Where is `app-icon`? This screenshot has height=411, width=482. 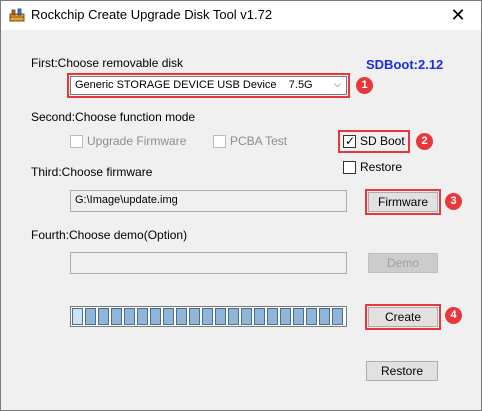 app-icon is located at coordinates (17, 15).